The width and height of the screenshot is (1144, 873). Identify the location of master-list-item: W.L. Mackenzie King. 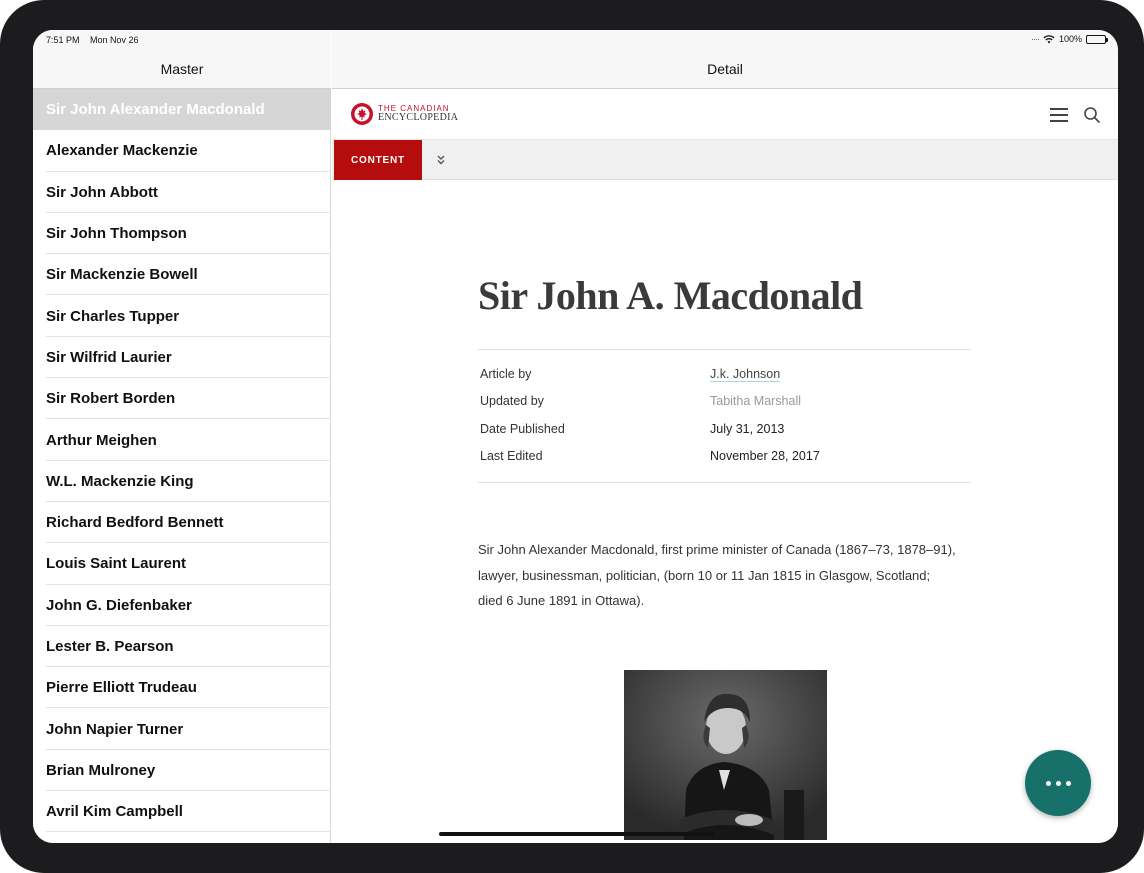
(182, 482).